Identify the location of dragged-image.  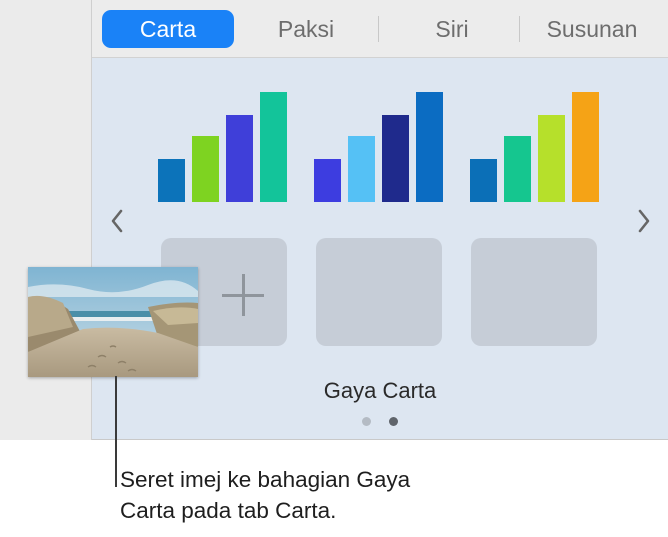
(113, 322).